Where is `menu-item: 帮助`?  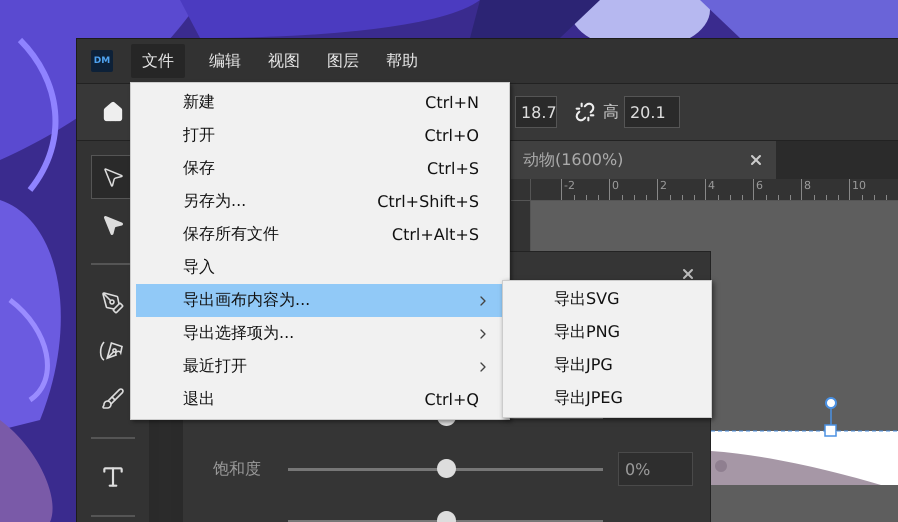 menu-item: 帮助 is located at coordinates (402, 61).